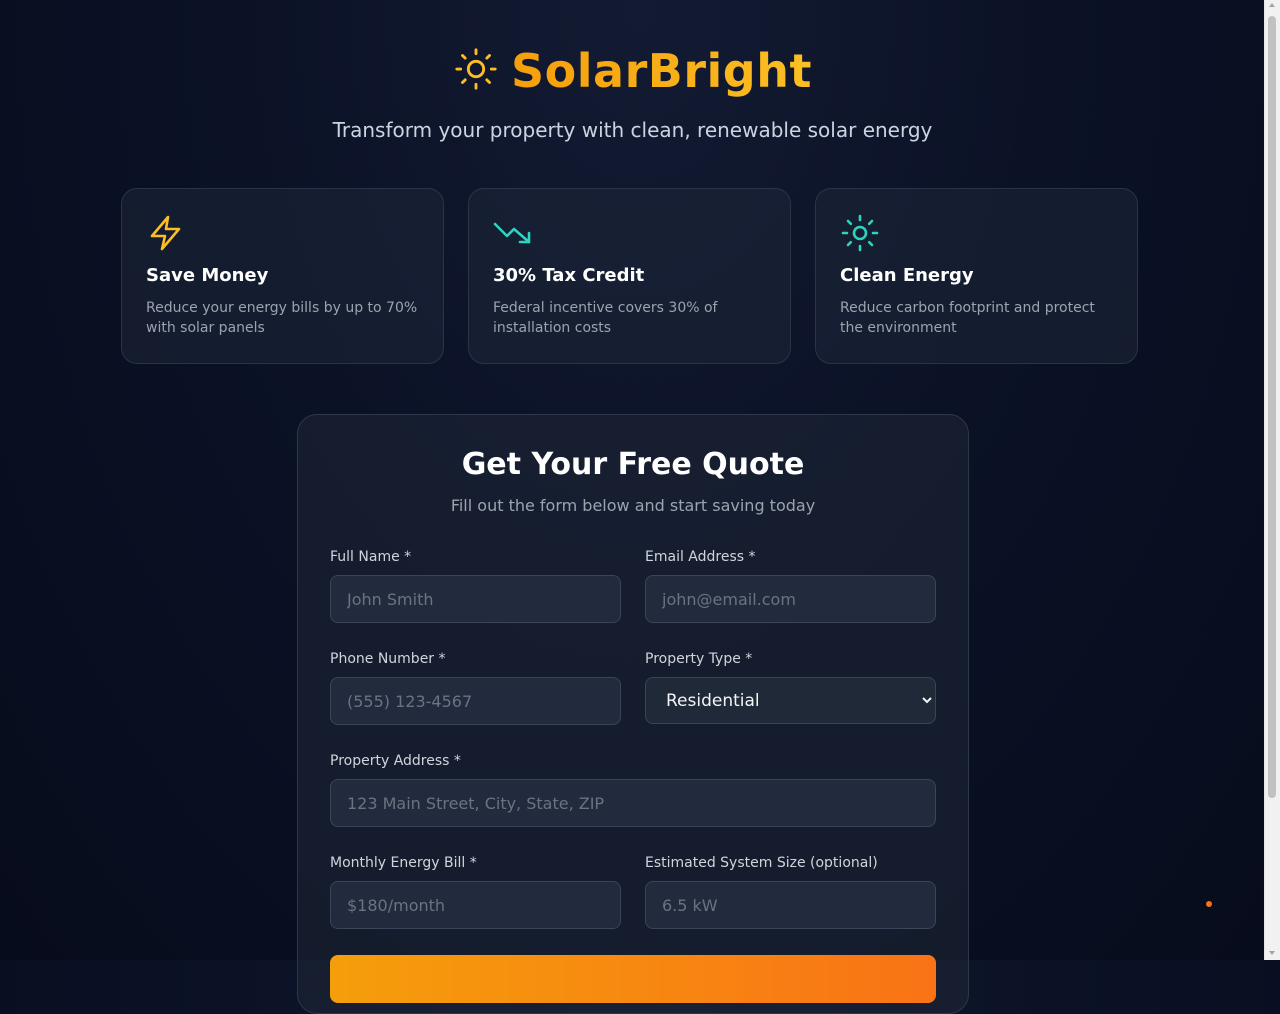  I want to click on full-name-input, so click(475, 599).